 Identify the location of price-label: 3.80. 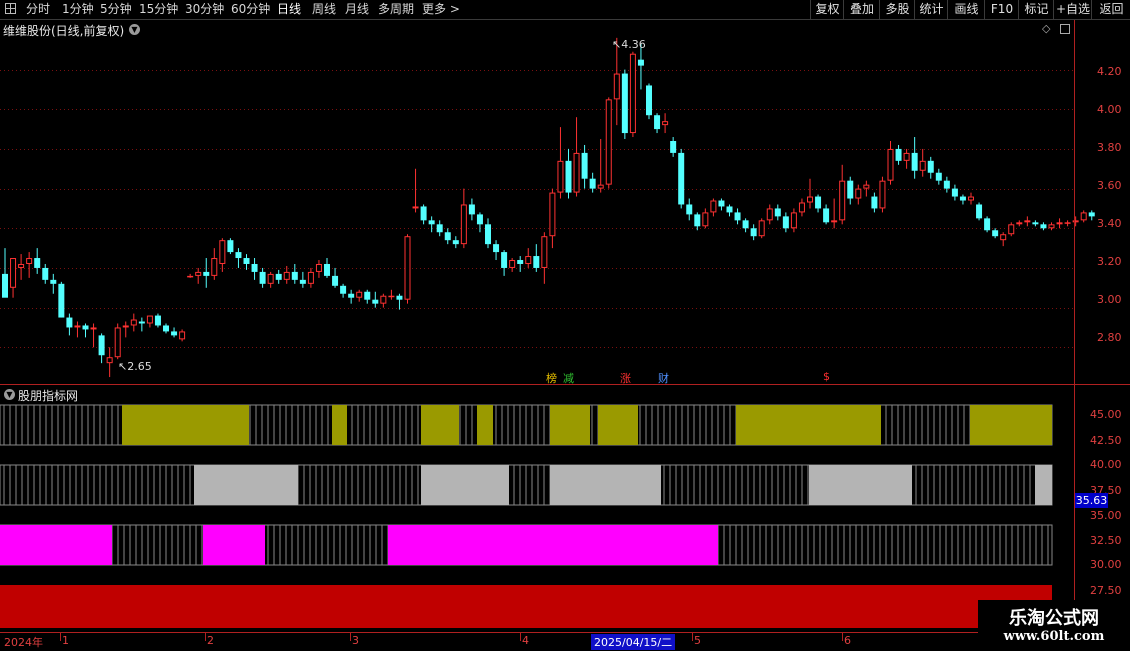
(1109, 147).